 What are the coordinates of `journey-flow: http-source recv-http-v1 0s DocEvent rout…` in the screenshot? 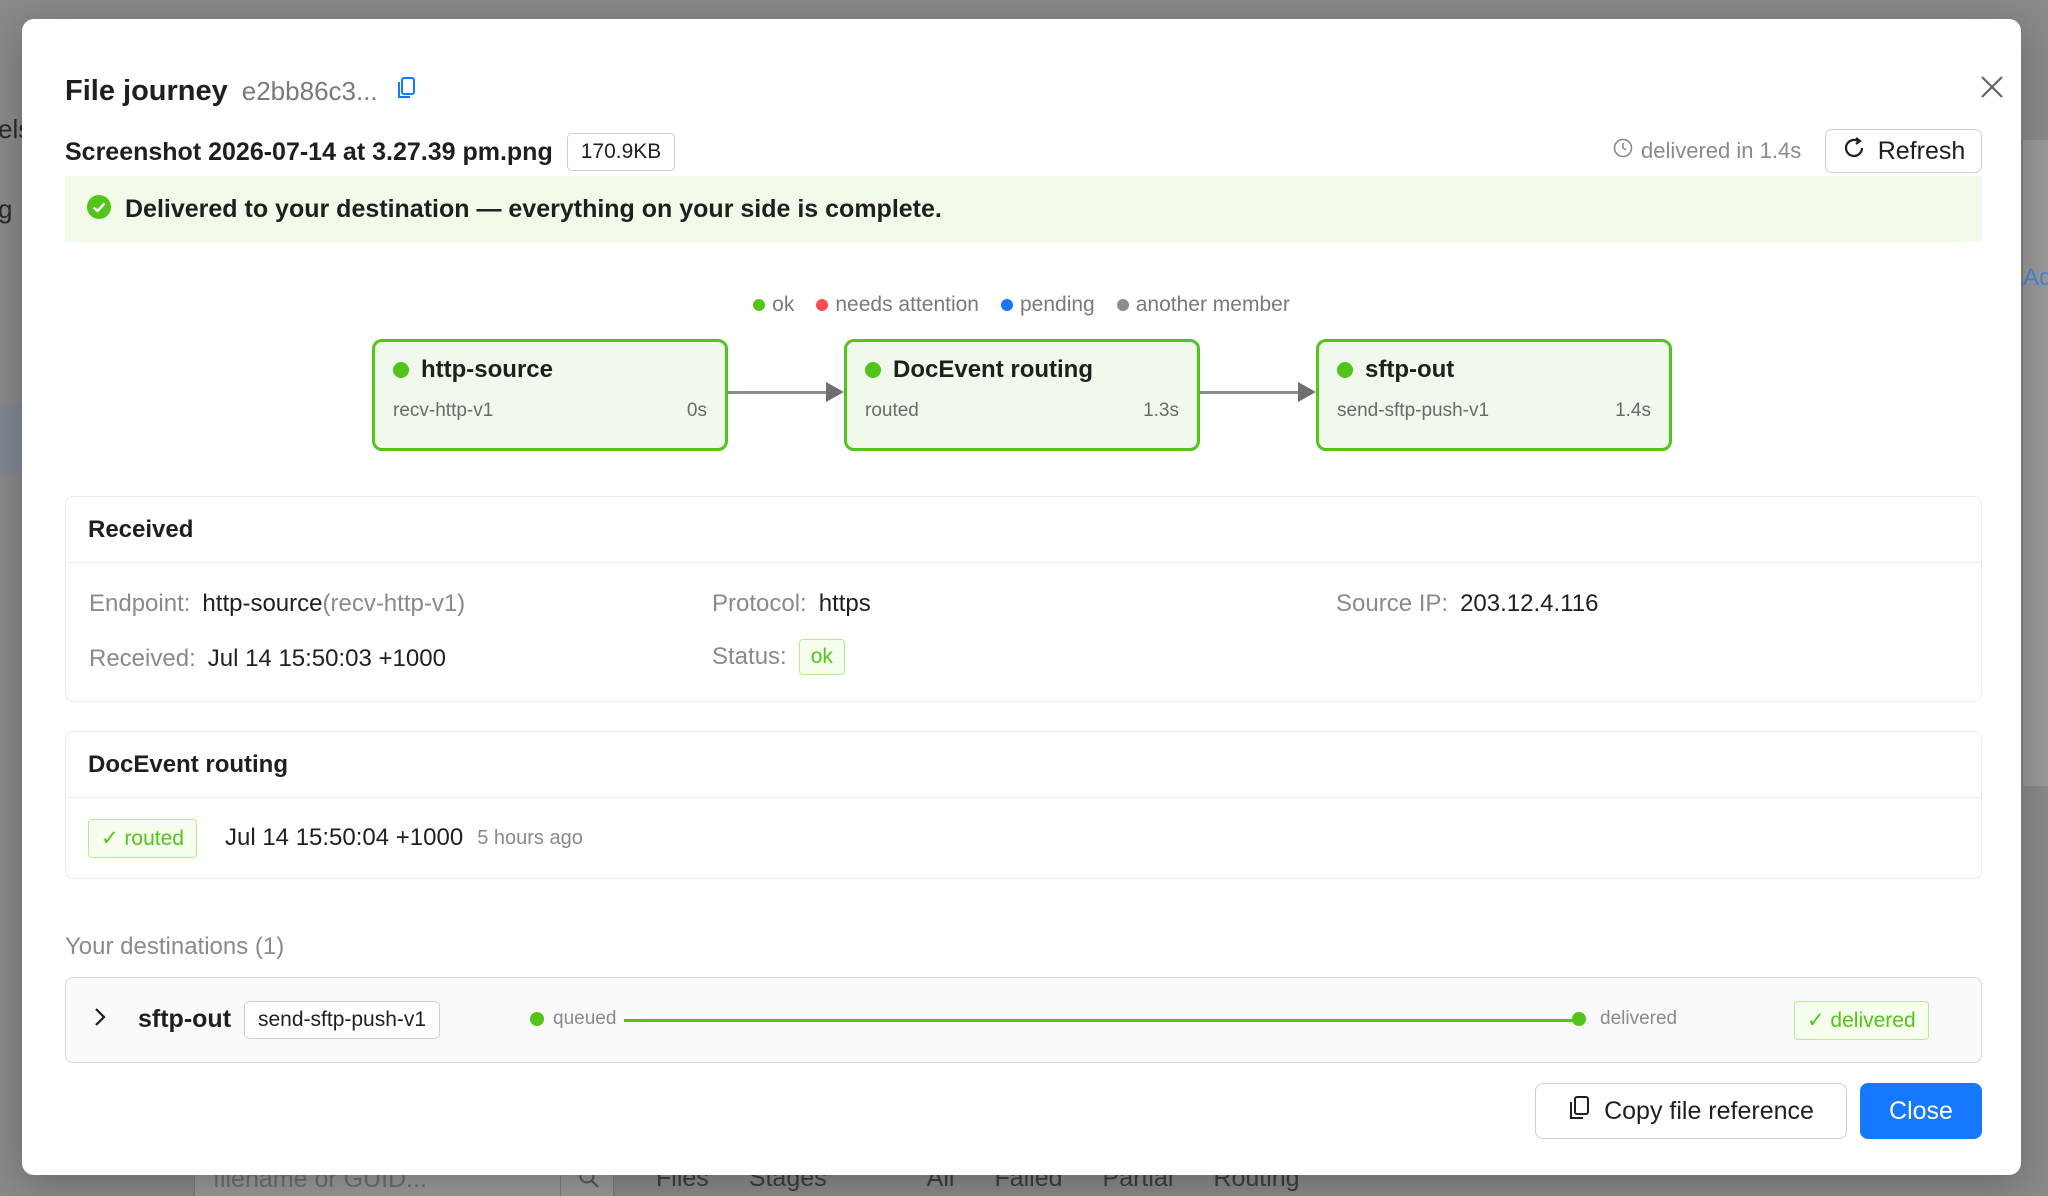 It's located at (1022, 398).